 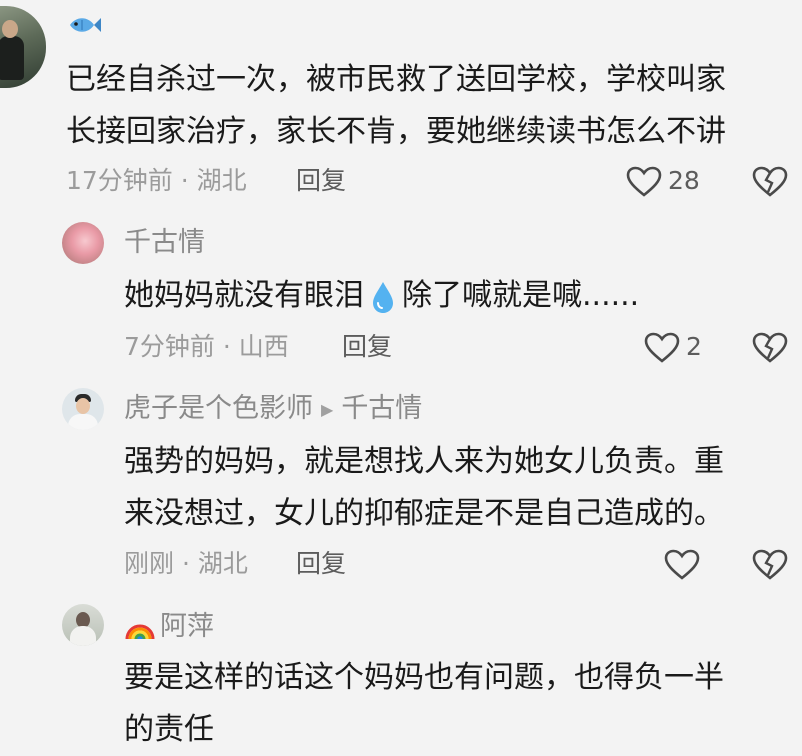 I want to click on rainbow-icon, so click(x=140, y=631).